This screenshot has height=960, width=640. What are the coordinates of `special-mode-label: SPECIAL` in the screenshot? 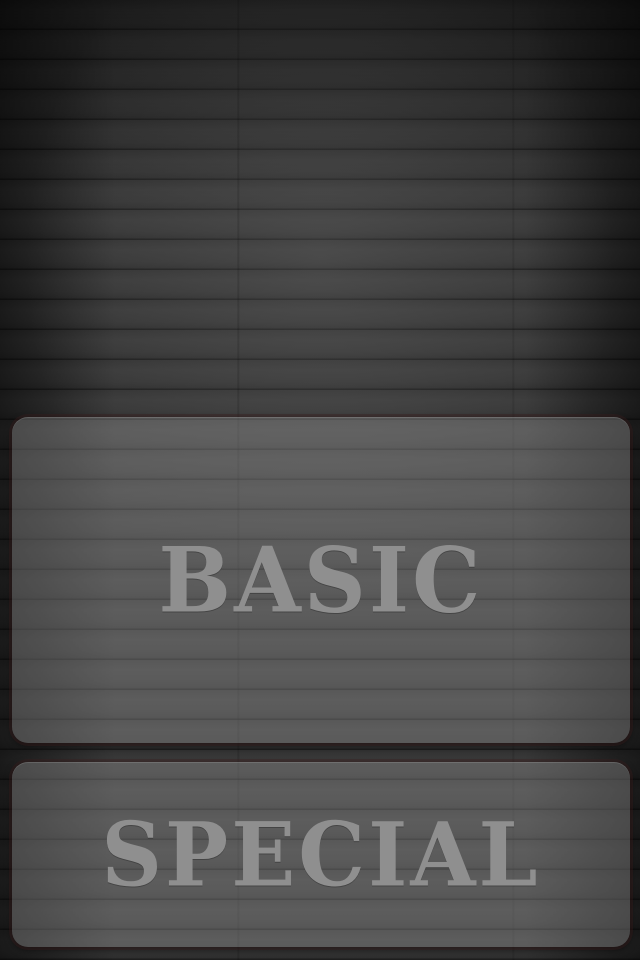 It's located at (321, 854).